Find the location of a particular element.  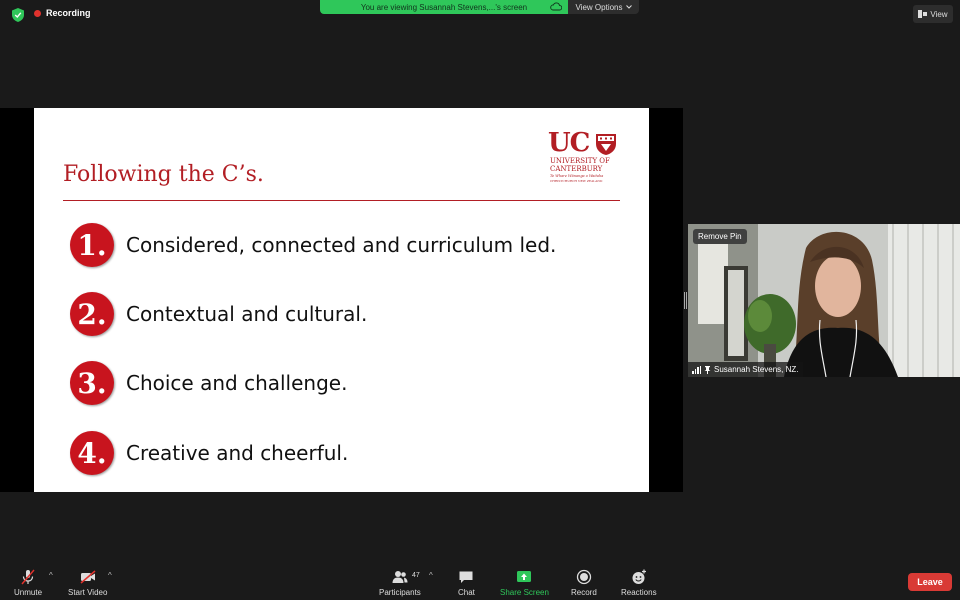

logo-letters: UC is located at coordinates (569, 143).